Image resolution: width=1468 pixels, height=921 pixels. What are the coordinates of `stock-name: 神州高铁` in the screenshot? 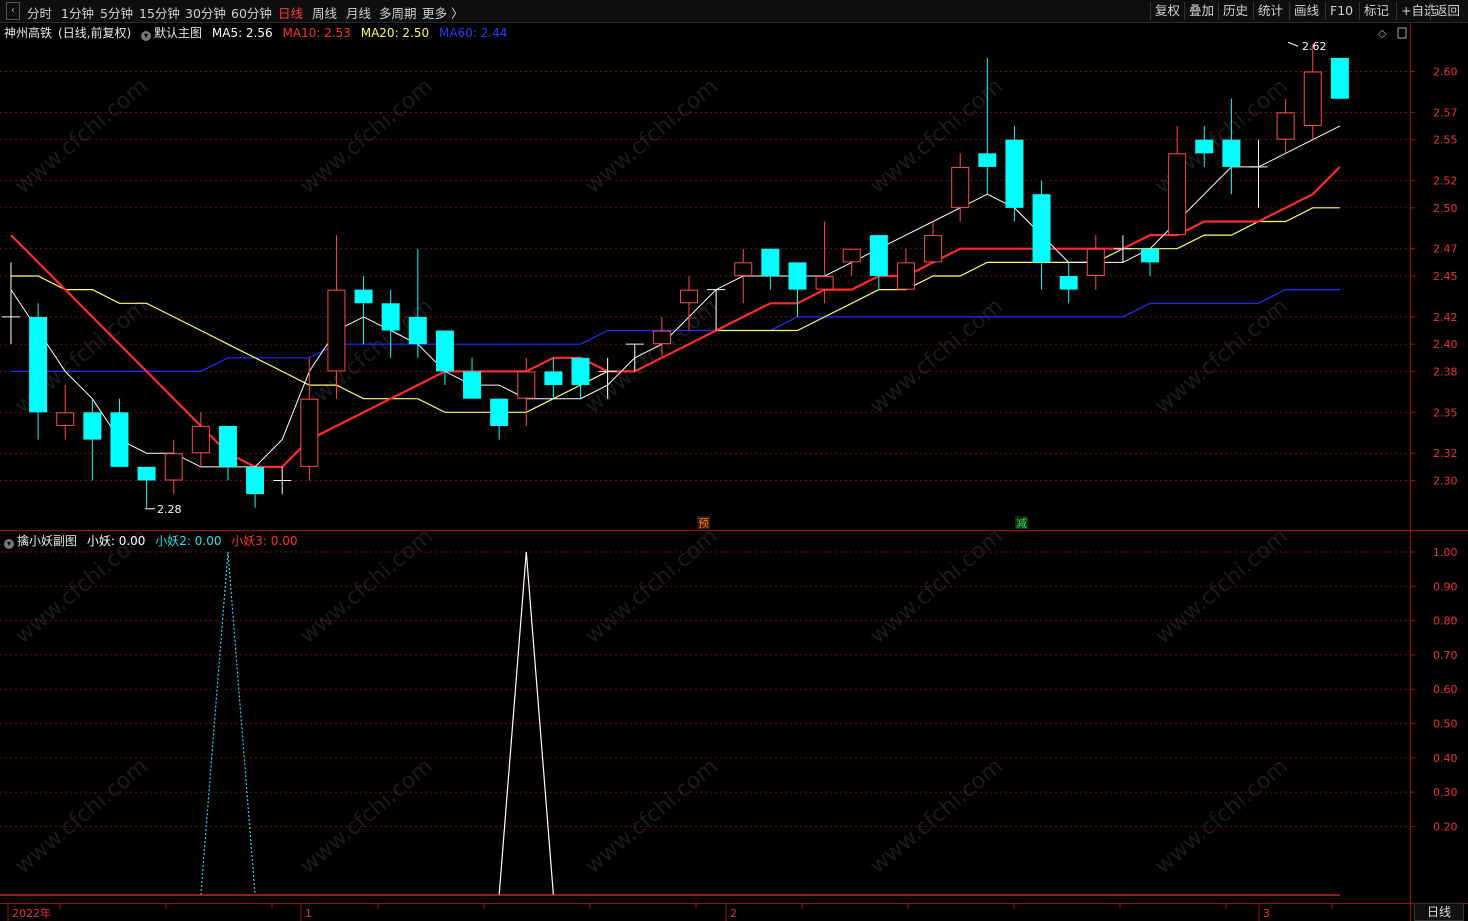 It's located at (28, 33).